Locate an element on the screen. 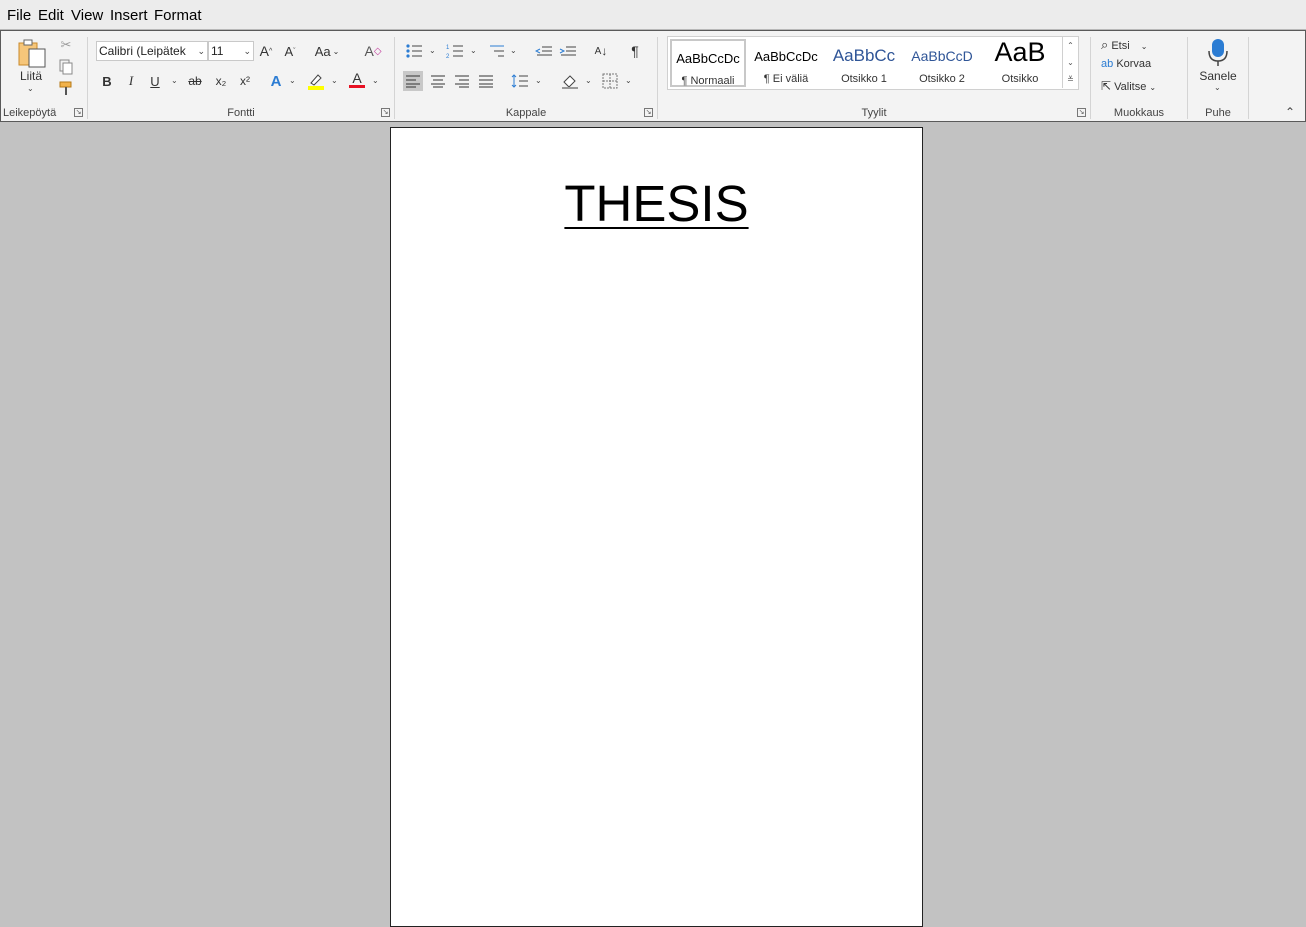 The width and height of the screenshot is (1306, 927). change-case-label: Aa is located at coordinates (322, 51).